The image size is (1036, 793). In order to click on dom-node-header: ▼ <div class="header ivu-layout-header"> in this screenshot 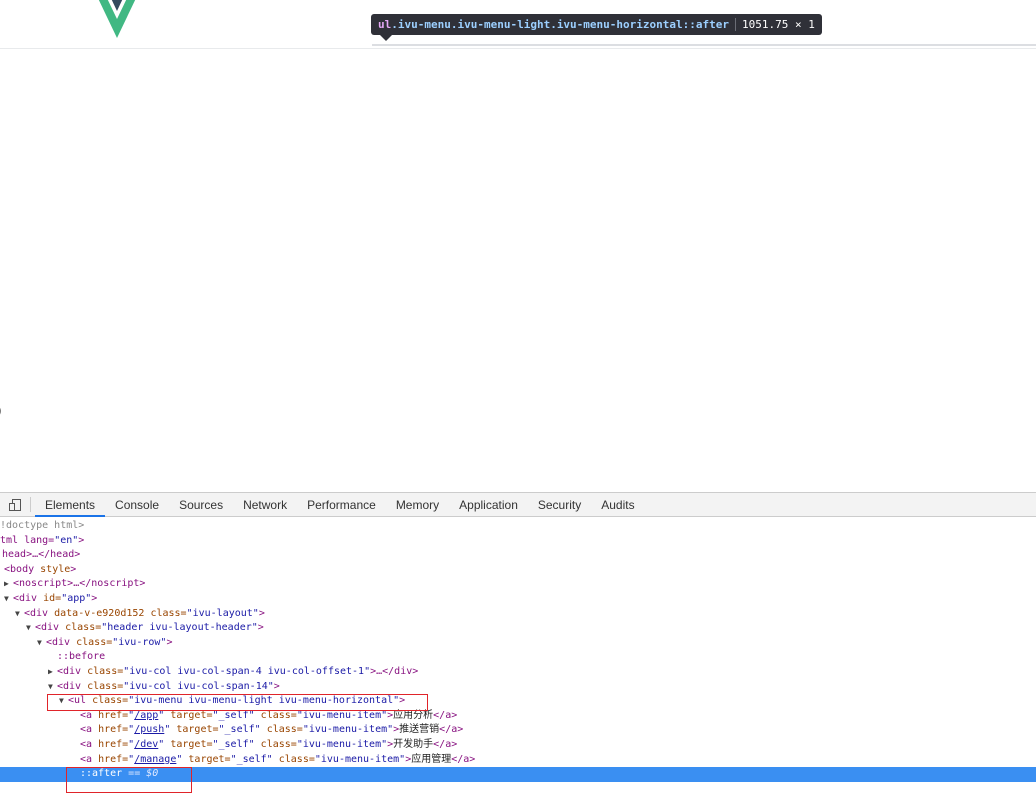, I will do `click(518, 628)`.